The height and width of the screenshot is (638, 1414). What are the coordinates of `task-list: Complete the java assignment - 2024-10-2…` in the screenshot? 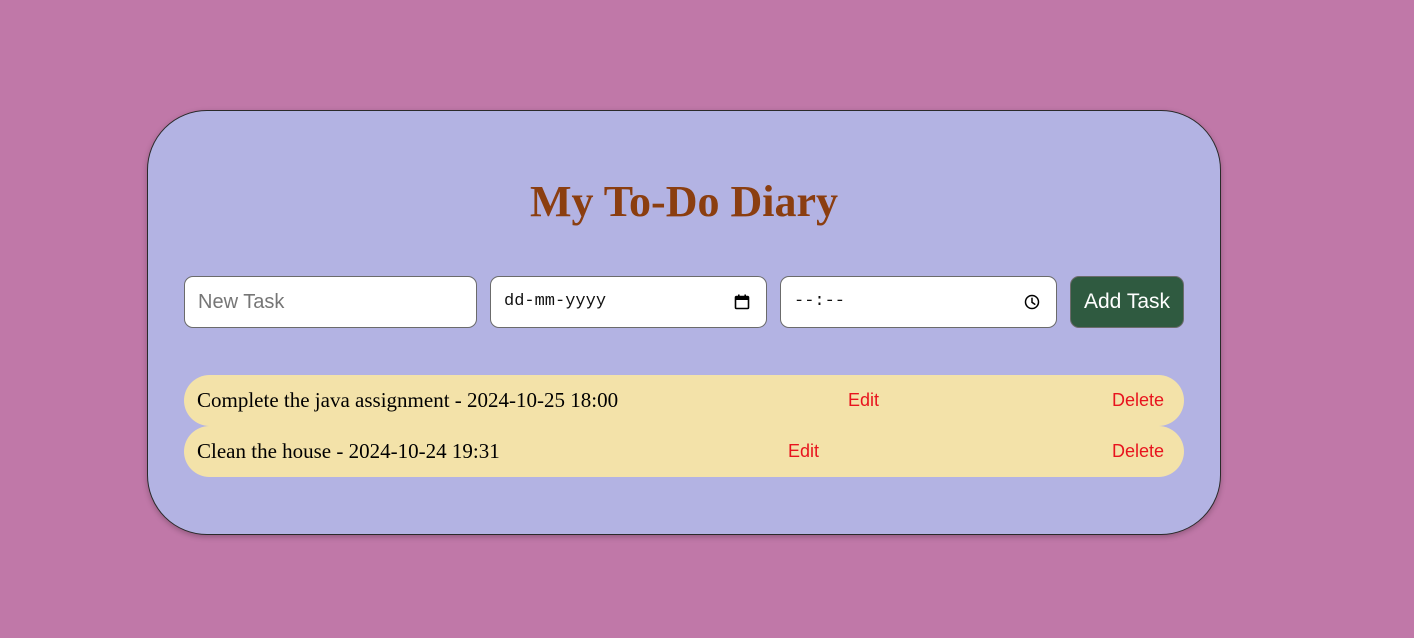 It's located at (684, 426).